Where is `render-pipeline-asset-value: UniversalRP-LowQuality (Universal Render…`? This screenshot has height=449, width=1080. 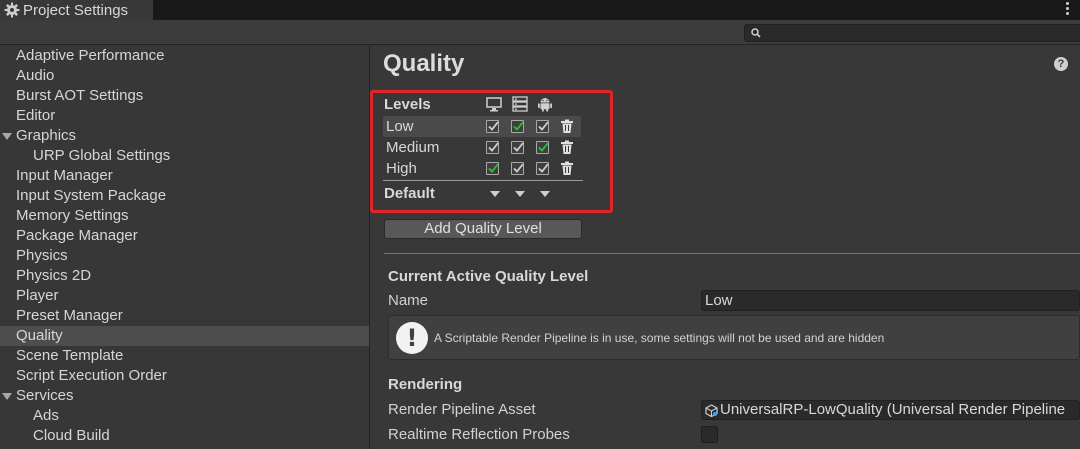
render-pipeline-asset-value: UniversalRP-LowQuality (Universal Render… is located at coordinates (893, 409).